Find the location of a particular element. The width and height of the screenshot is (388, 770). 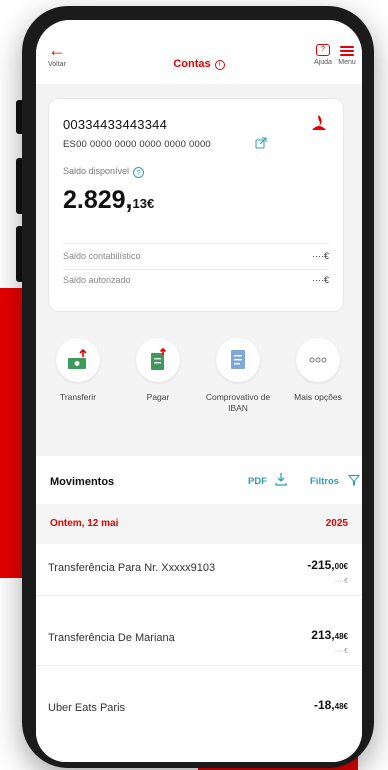

iban-icon-circle is located at coordinates (238, 360).